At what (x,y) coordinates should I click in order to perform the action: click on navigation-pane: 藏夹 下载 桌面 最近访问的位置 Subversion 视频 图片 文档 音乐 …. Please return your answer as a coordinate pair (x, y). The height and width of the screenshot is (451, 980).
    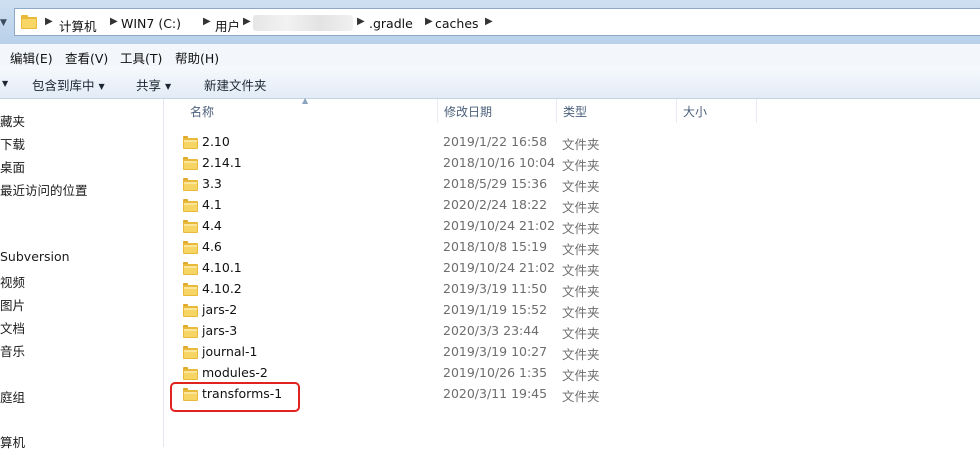
    Looking at the image, I should click on (82, 274).